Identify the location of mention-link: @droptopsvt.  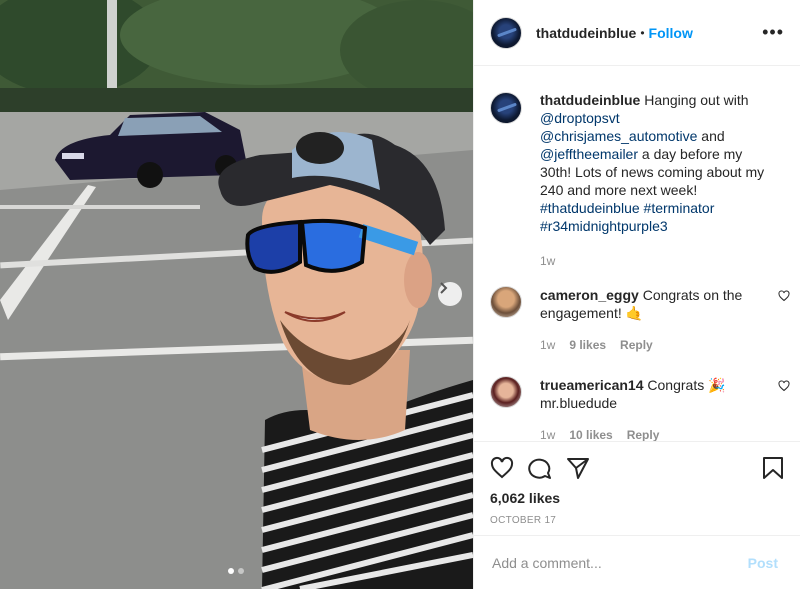
(580, 118).